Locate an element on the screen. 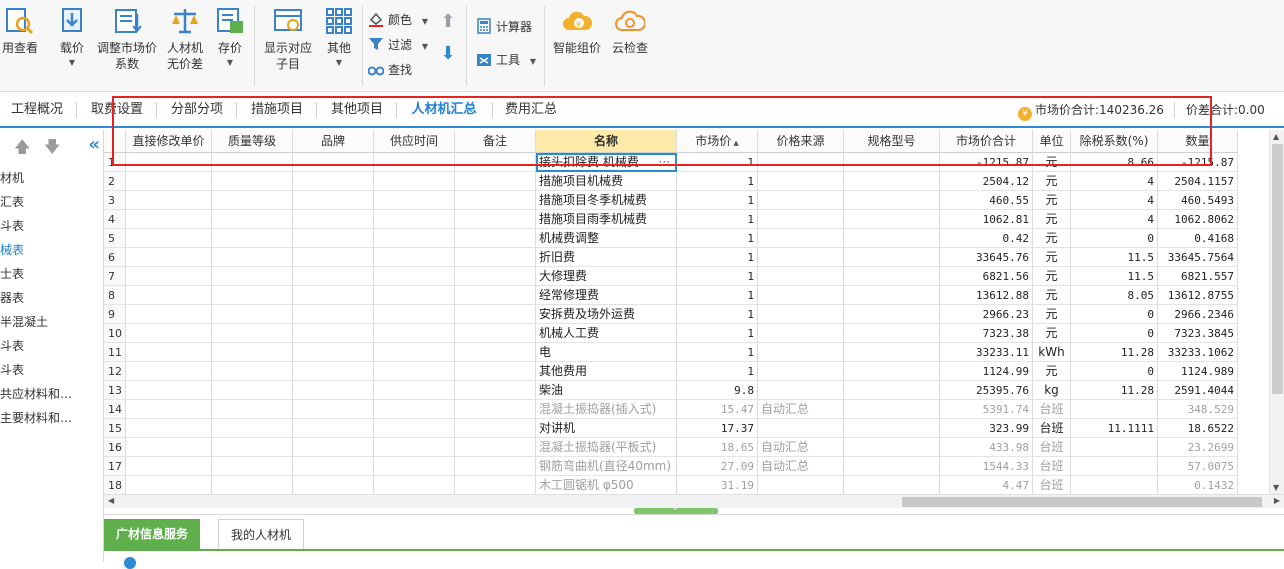  column-header: 名称 is located at coordinates (606, 141).